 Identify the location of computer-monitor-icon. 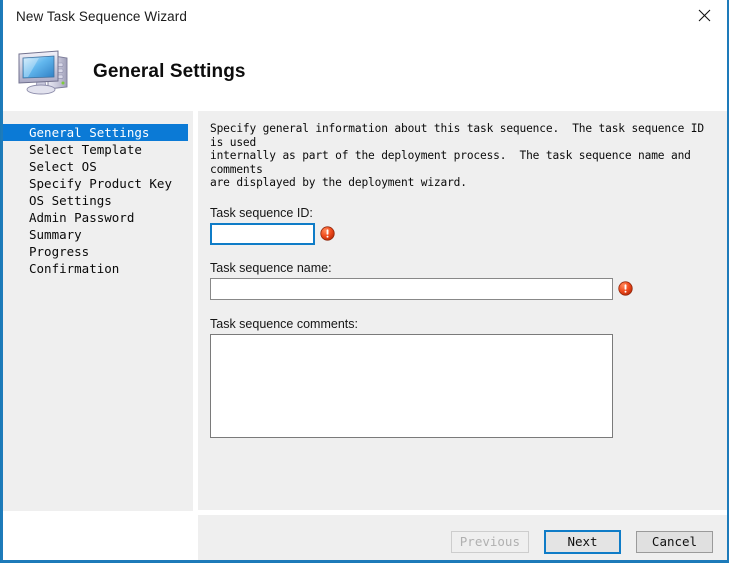
(43, 71).